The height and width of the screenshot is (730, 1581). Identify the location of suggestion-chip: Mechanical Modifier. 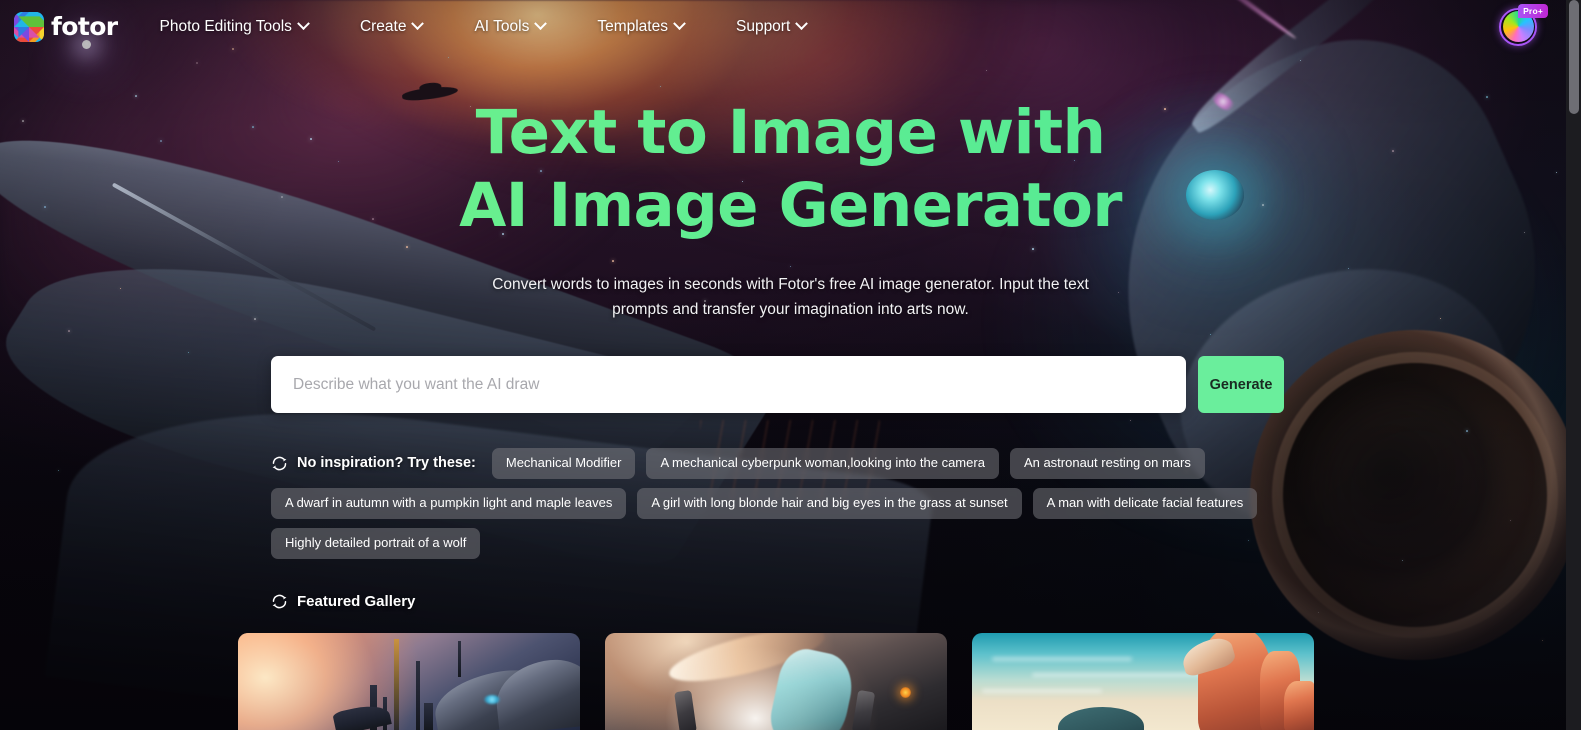
(563, 463).